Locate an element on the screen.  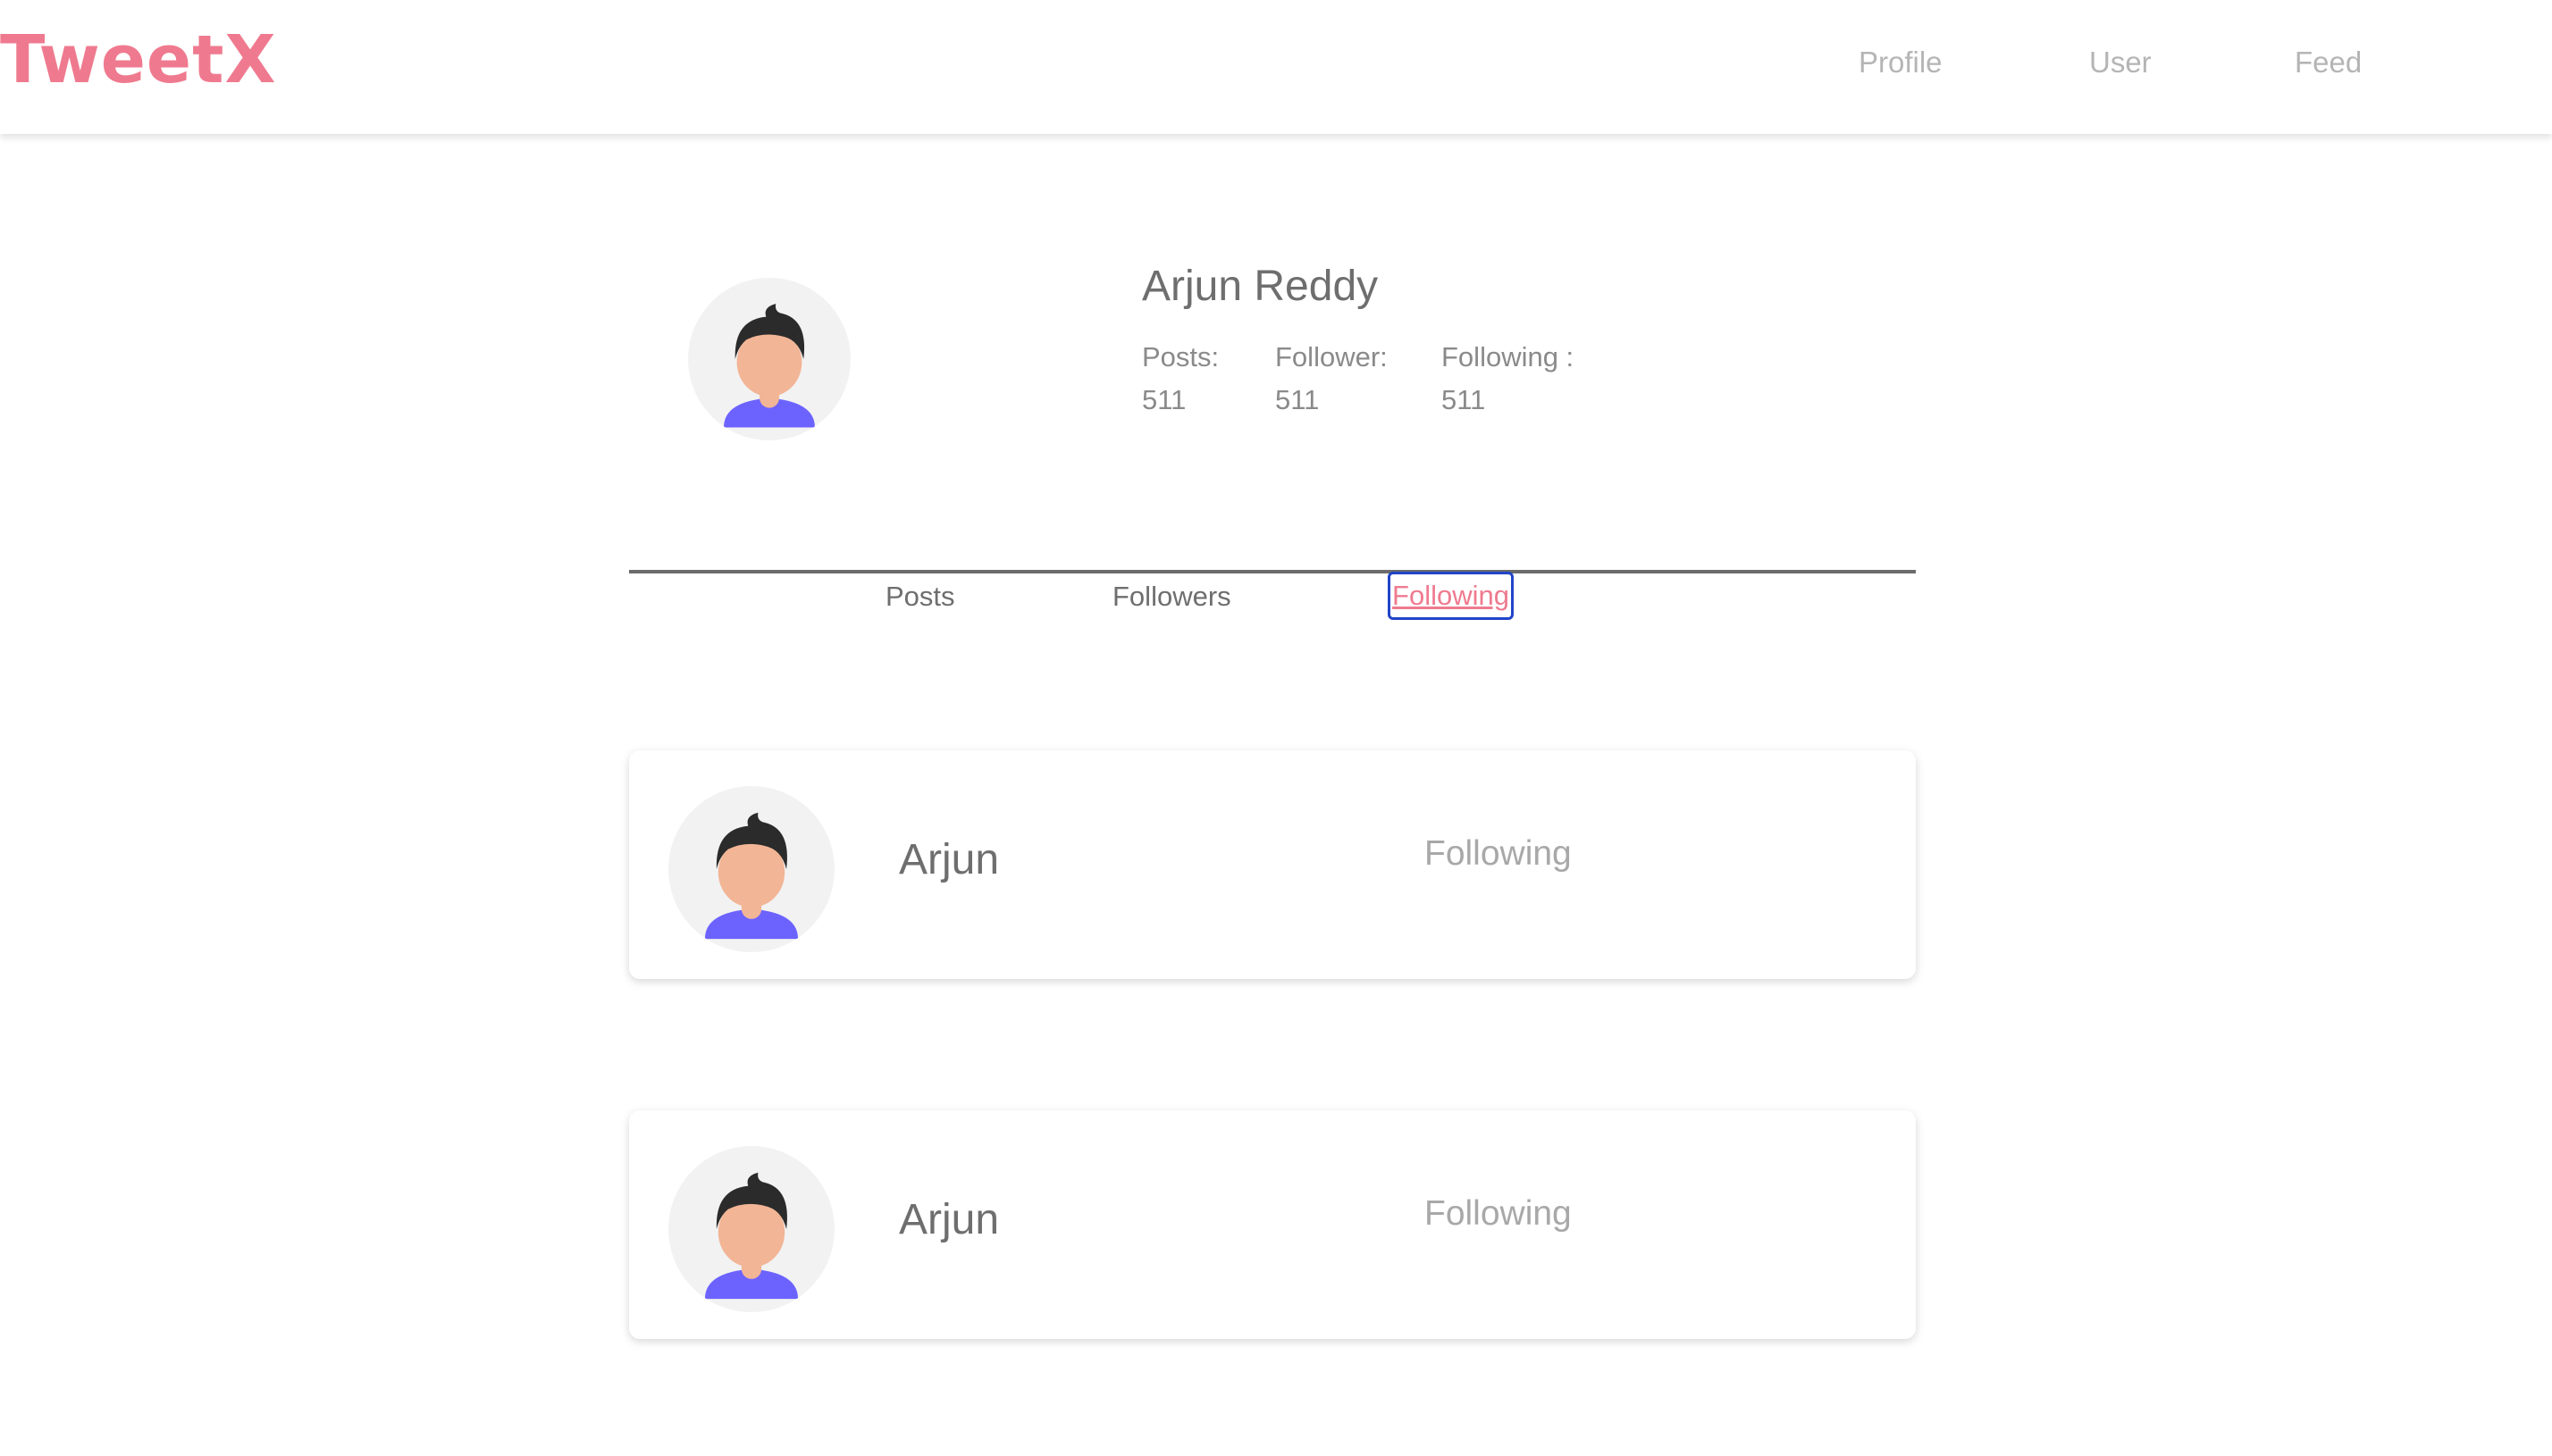
tab-followers: Followers is located at coordinates (1171, 596).